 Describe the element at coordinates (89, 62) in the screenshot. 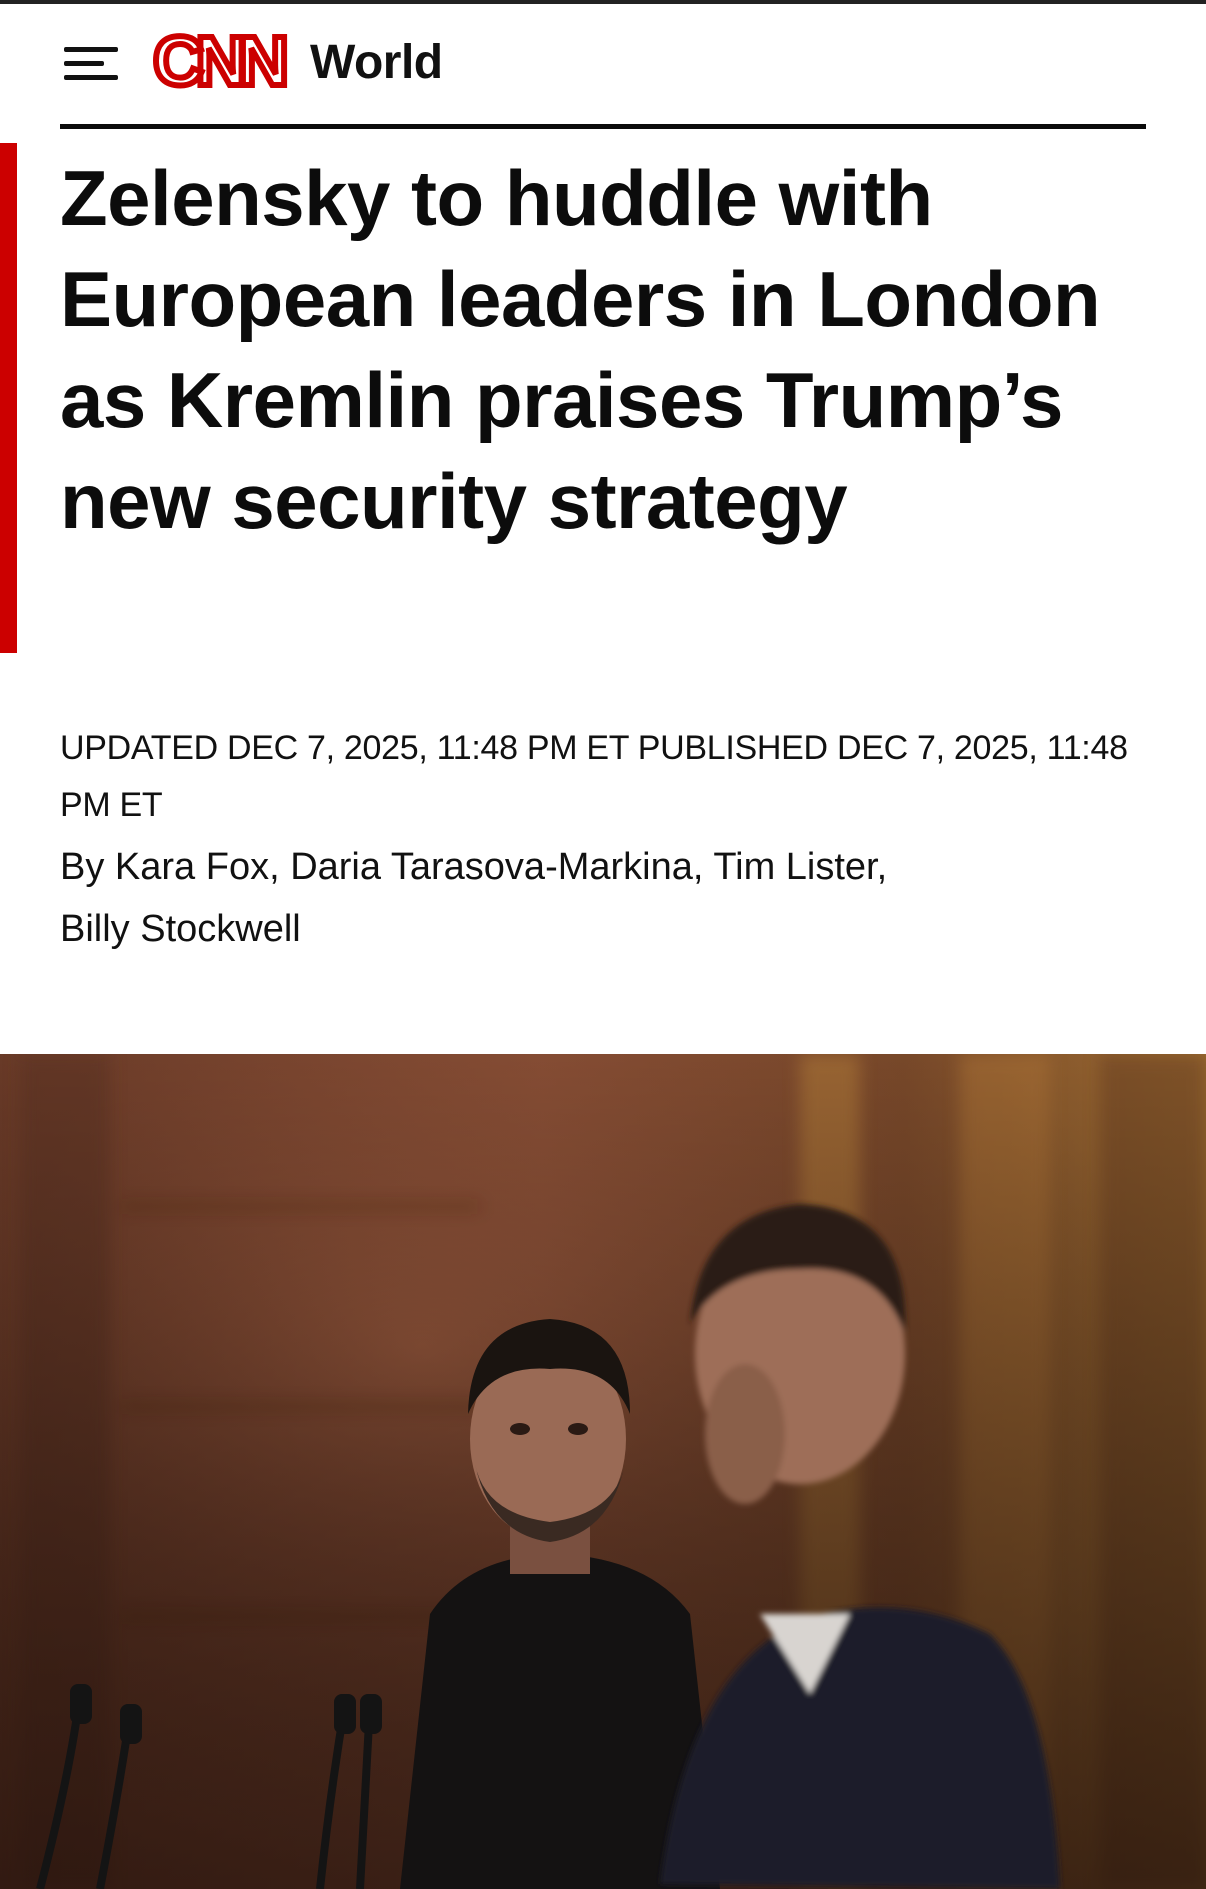

I see `hamburger-menu-icon` at that location.